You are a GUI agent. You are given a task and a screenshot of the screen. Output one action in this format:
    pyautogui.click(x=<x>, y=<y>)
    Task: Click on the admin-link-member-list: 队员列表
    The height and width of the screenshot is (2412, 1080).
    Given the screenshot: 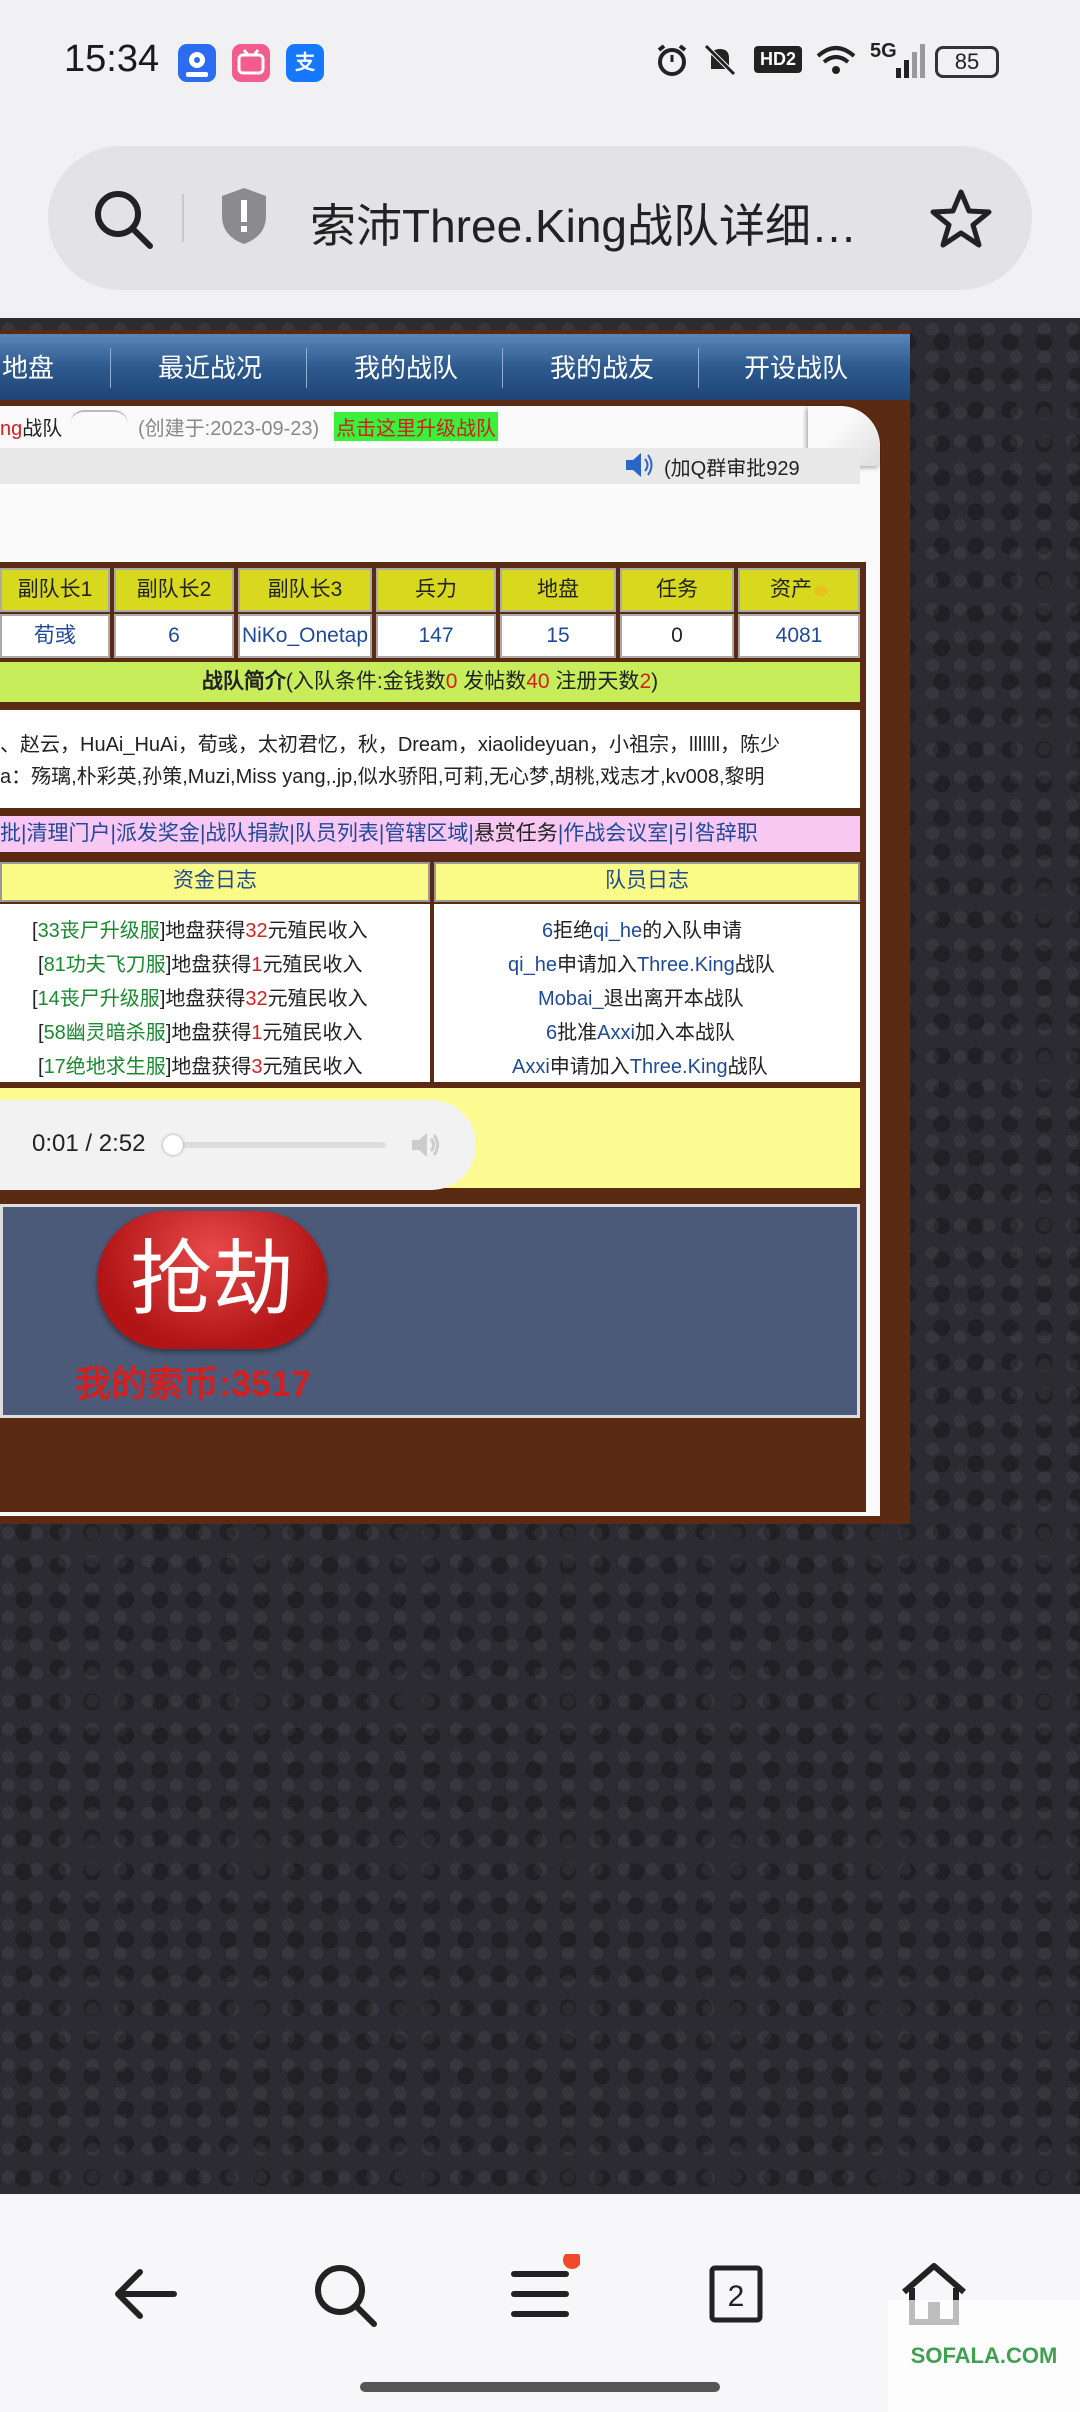 What is the action you would take?
    pyautogui.click(x=337, y=833)
    